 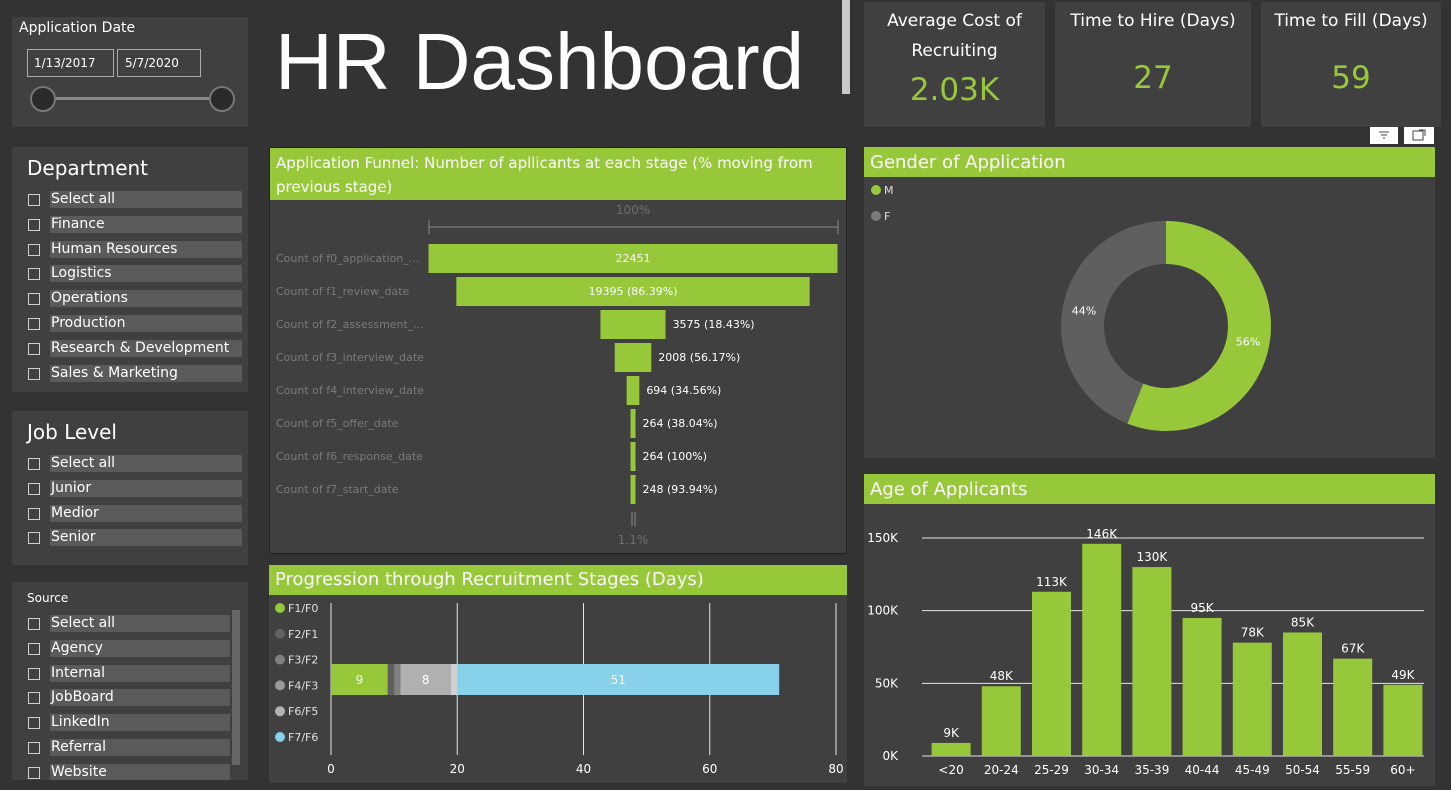 I want to click on gender-chart-title: Gender of Application, so click(x=1149, y=162).